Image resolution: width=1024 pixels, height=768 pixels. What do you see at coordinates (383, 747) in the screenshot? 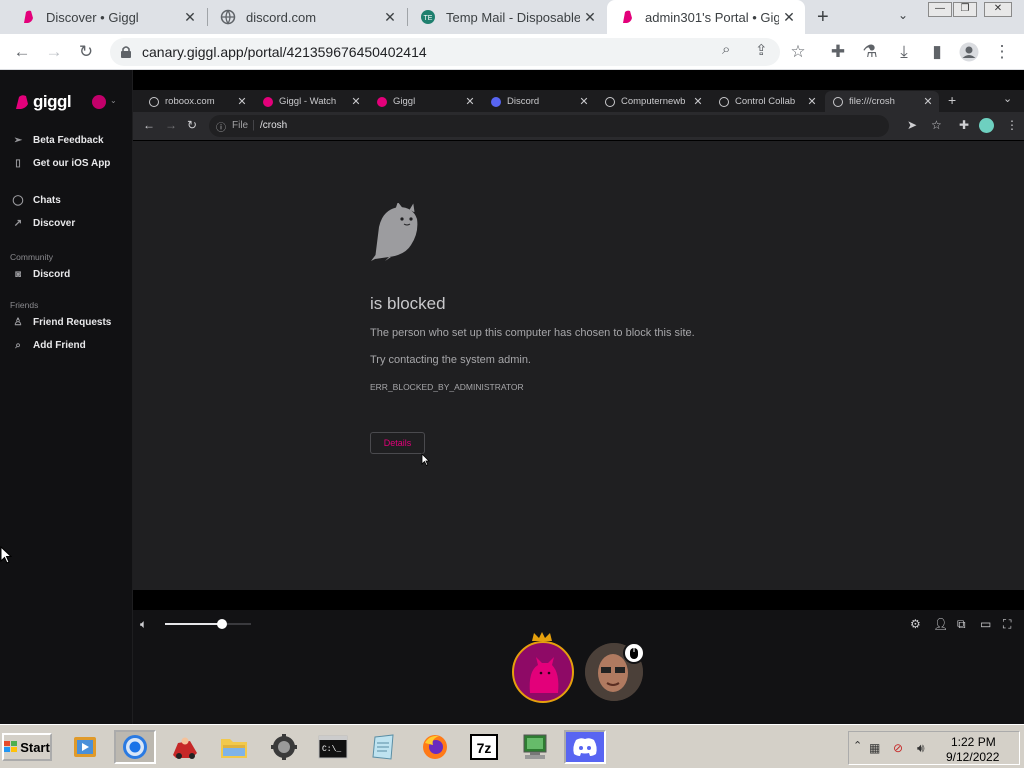
I see `notepad-icon` at bounding box center [383, 747].